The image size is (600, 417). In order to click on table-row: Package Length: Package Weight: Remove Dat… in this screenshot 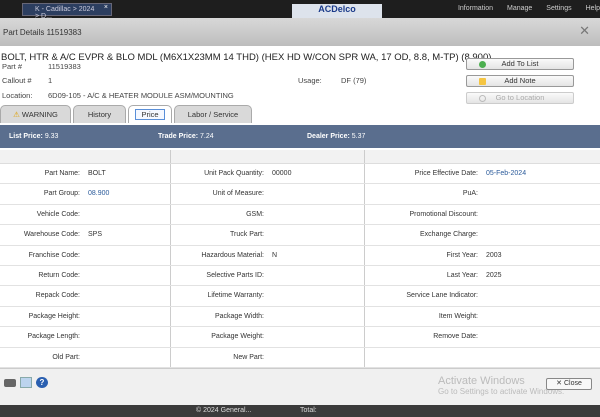, I will do `click(300, 337)`.